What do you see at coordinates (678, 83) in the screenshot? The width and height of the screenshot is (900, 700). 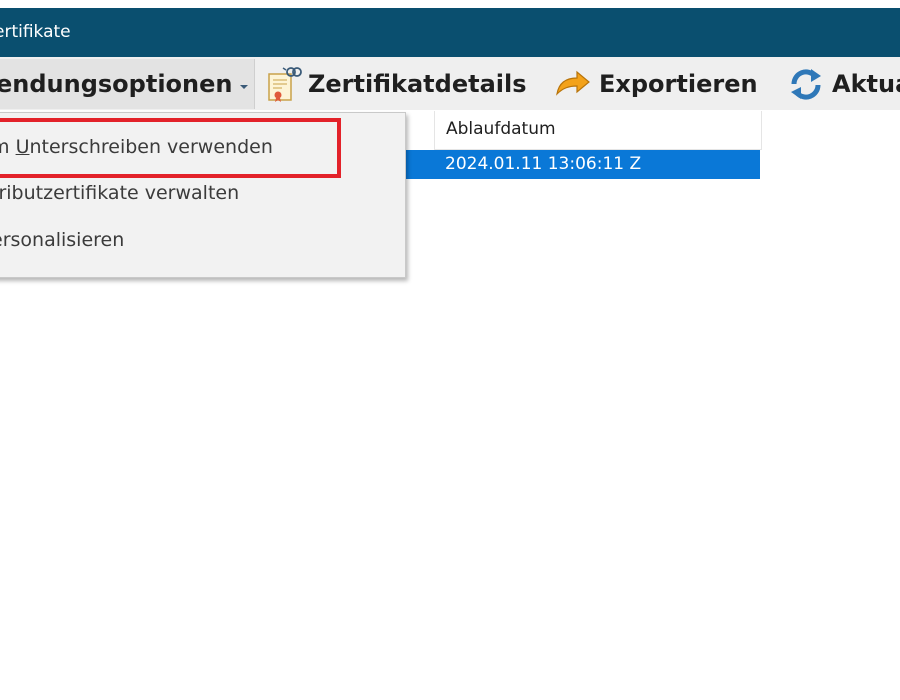 I see `export-label: Exportieren` at bounding box center [678, 83].